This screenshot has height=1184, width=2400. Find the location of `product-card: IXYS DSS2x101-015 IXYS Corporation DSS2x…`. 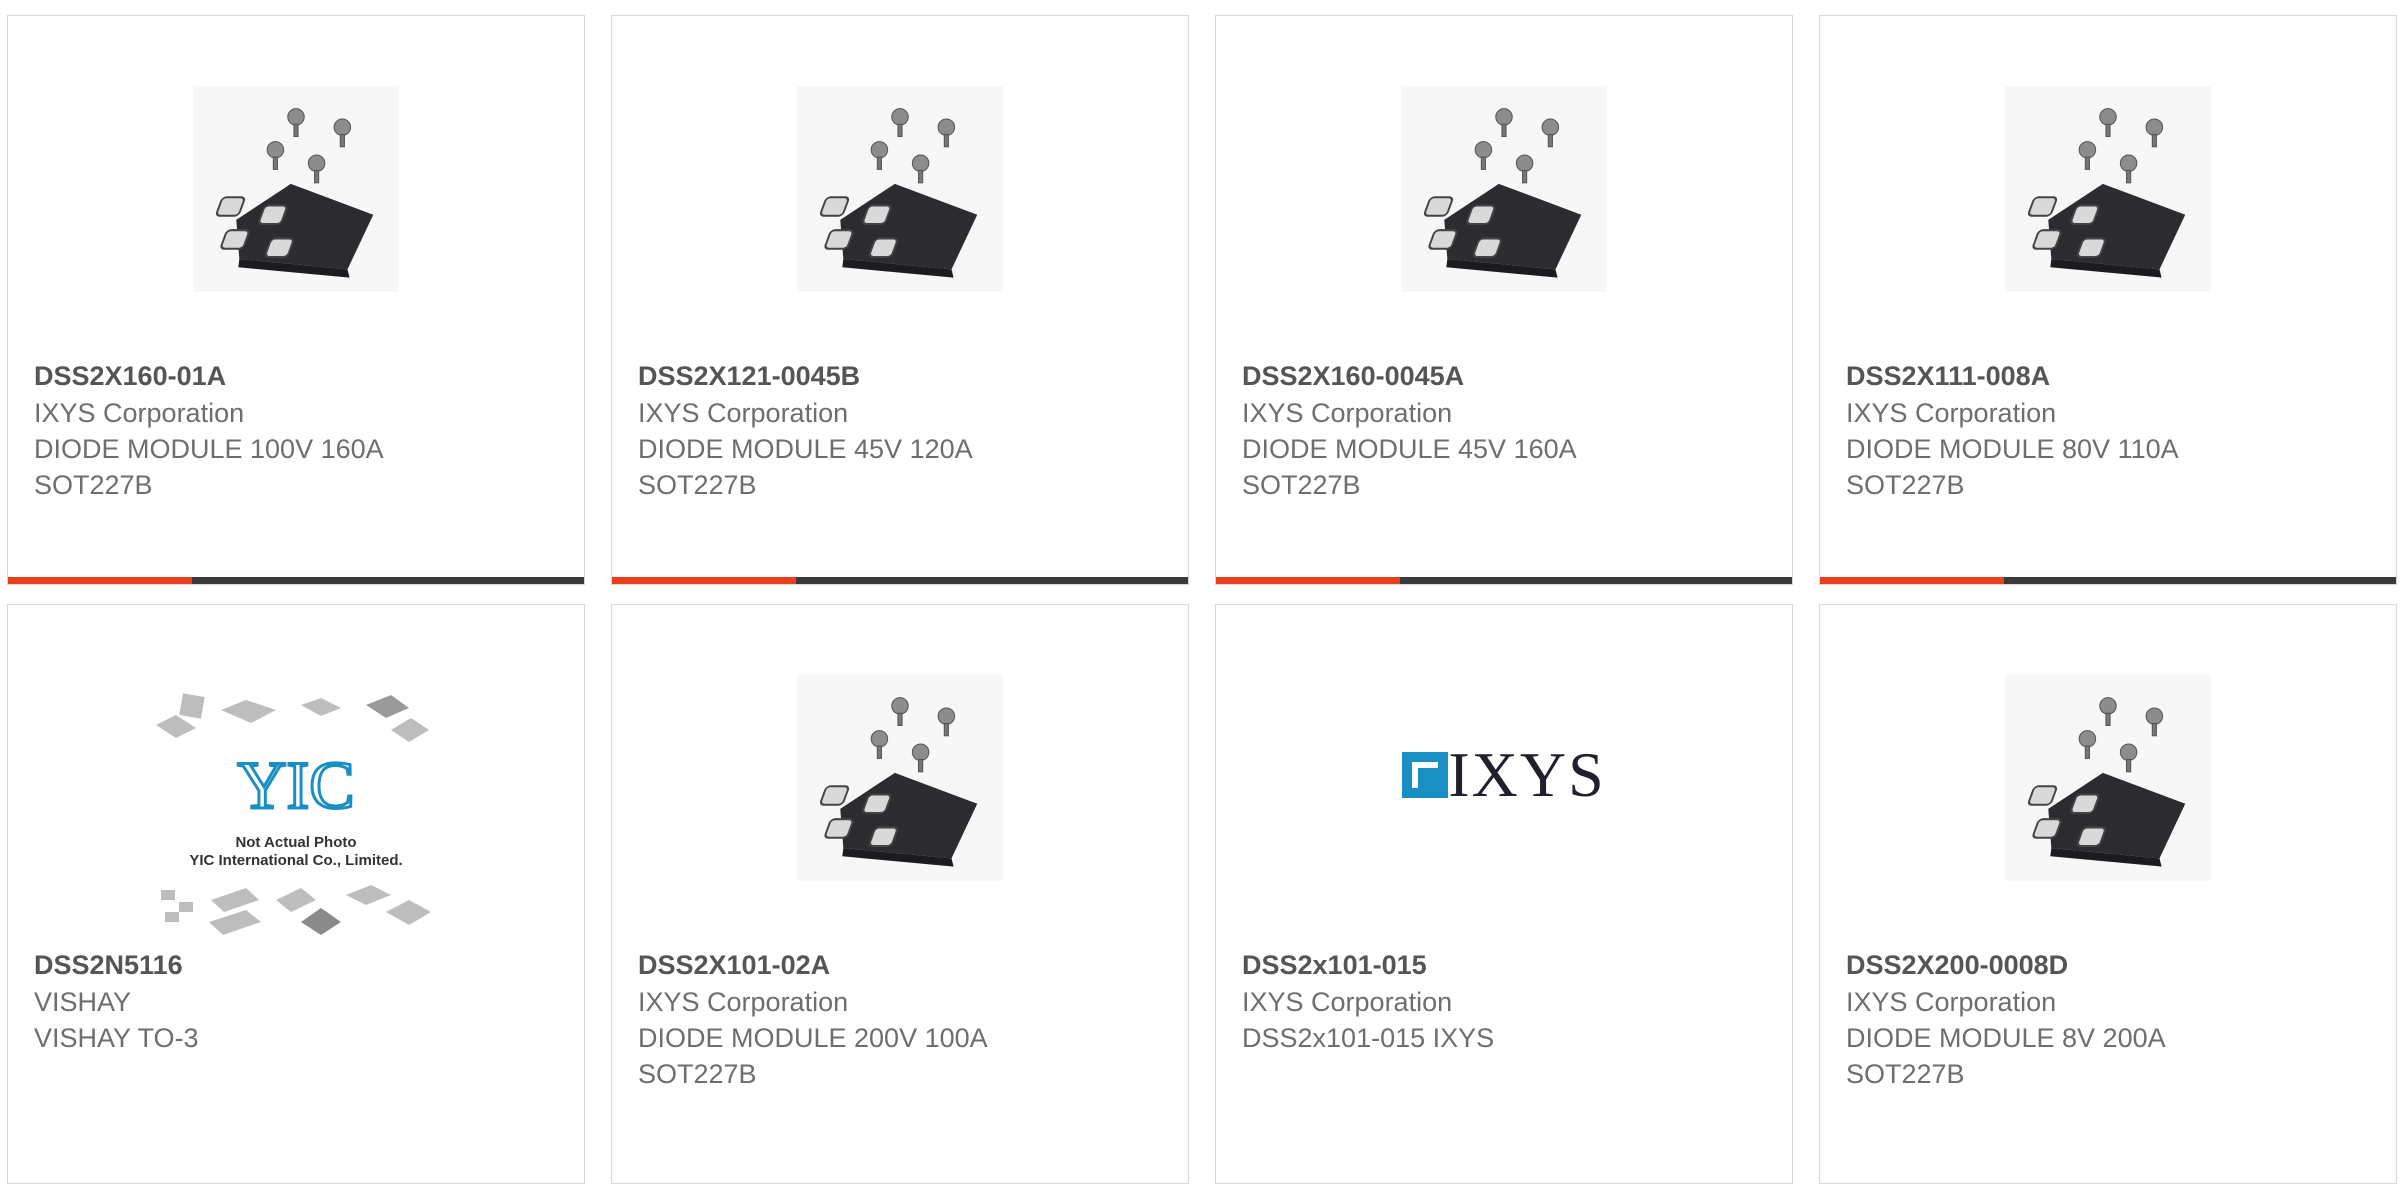

product-card: IXYS DSS2x101-015 IXYS Corporation DSS2x… is located at coordinates (1504, 894).